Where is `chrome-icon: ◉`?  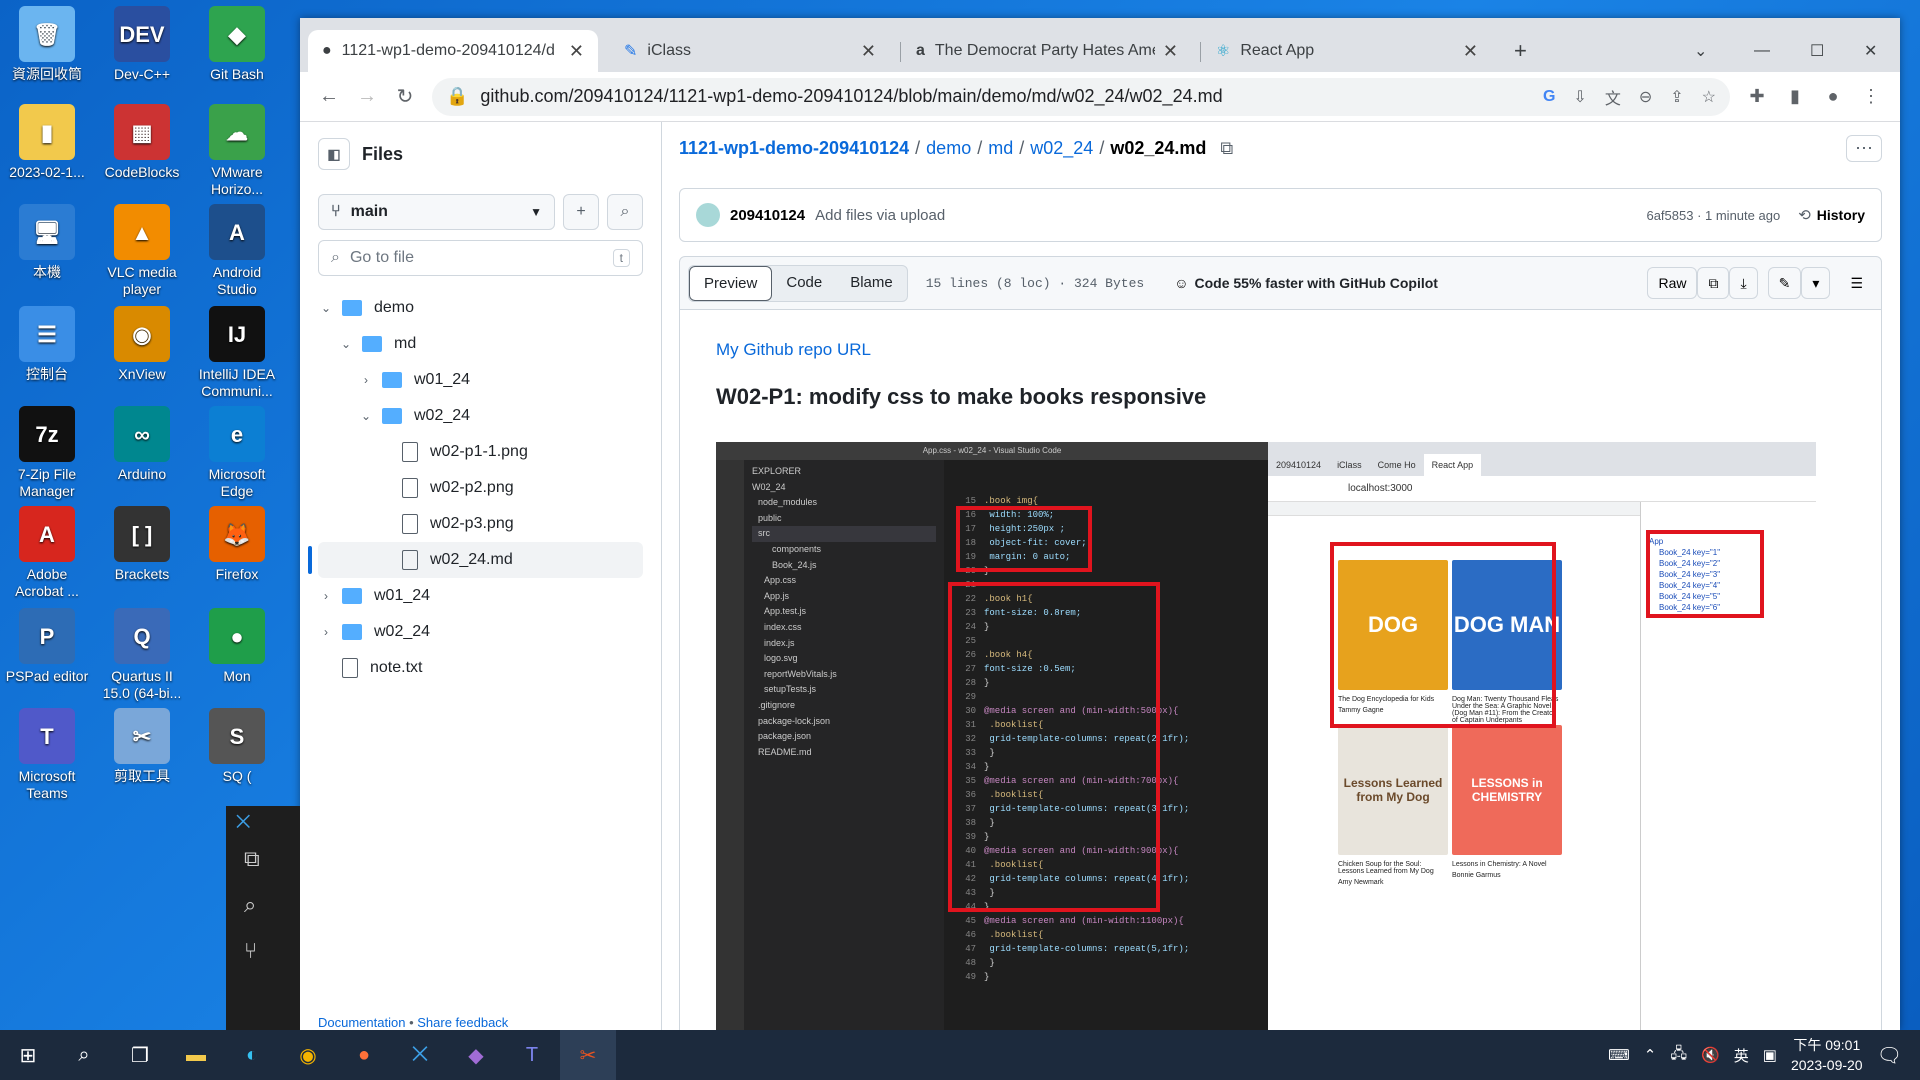
chrome-icon: ◉ is located at coordinates (308, 1055).